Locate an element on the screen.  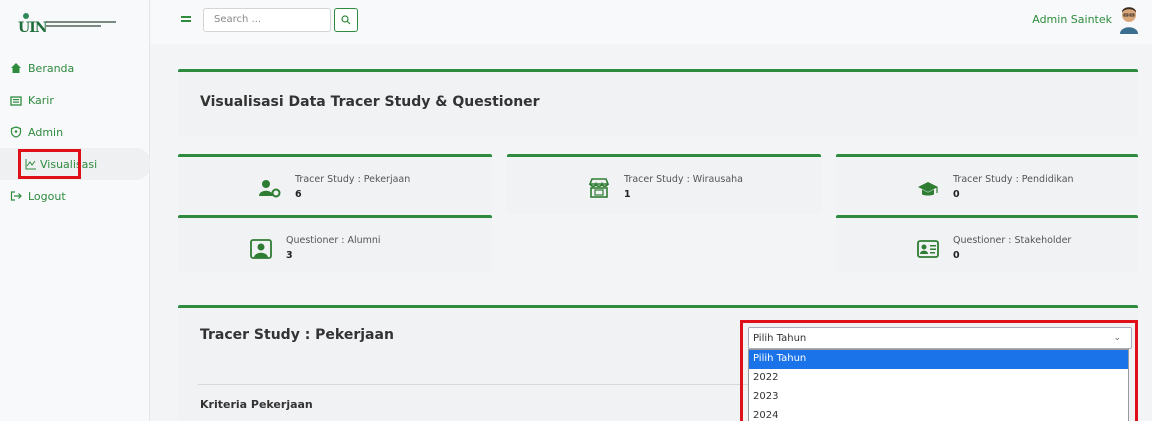
sidebar-item-label: Admin is located at coordinates (46, 132).